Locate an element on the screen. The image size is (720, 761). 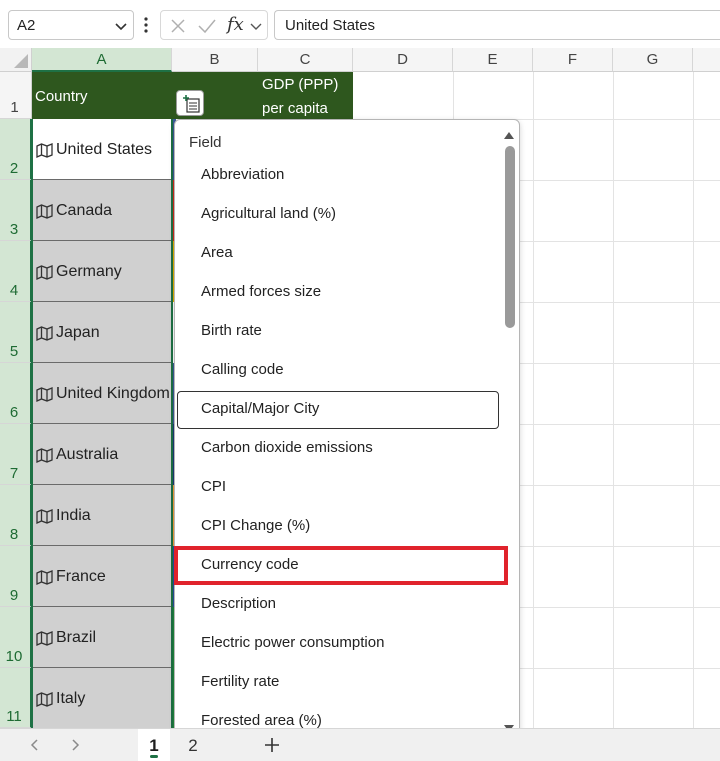
column-header-e: E is located at coordinates (493, 60).